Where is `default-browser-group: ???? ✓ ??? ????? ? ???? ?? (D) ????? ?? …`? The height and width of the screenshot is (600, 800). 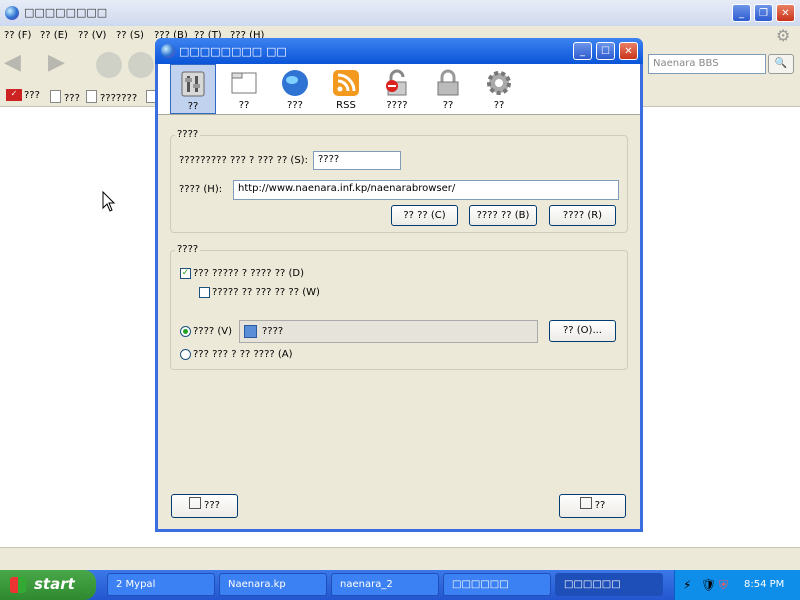 default-browser-group: ???? ✓ ??? ????? ? ???? ?? (D) ????? ?? … is located at coordinates (399, 307).